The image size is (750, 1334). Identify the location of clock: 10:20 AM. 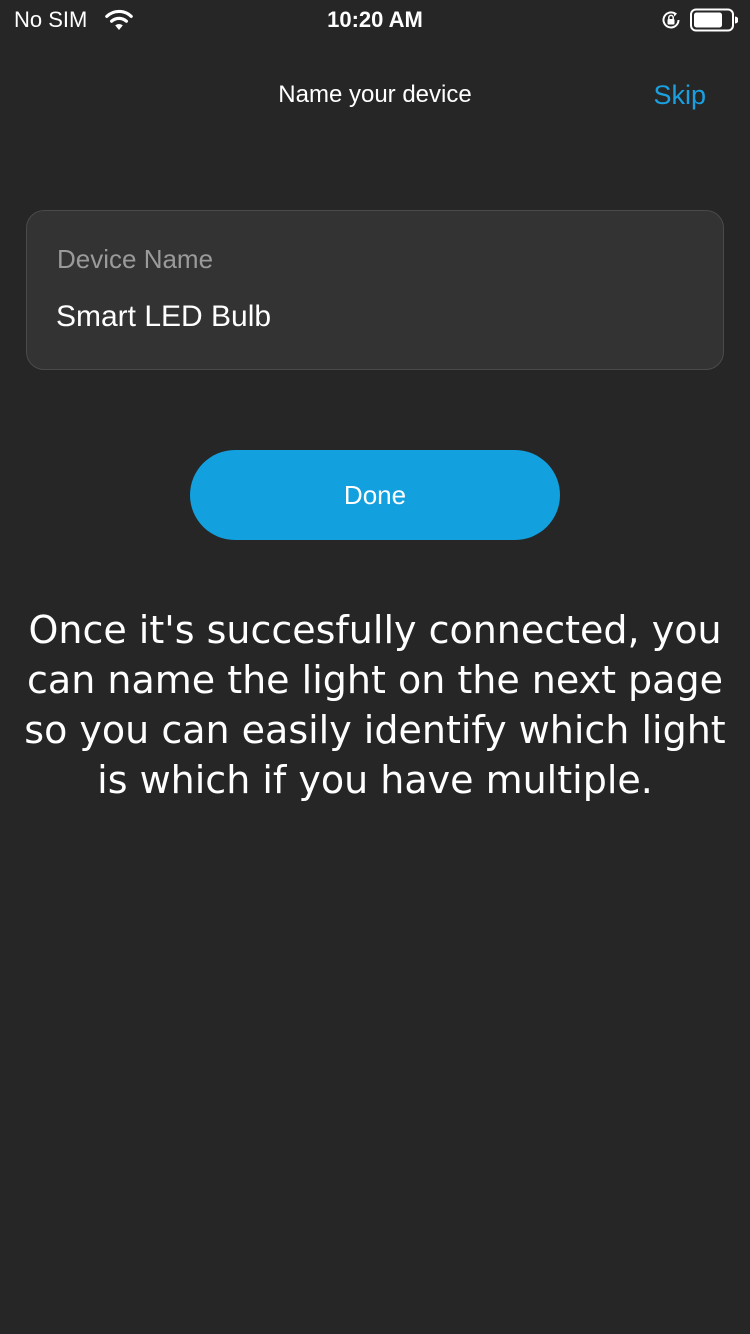
(375, 19).